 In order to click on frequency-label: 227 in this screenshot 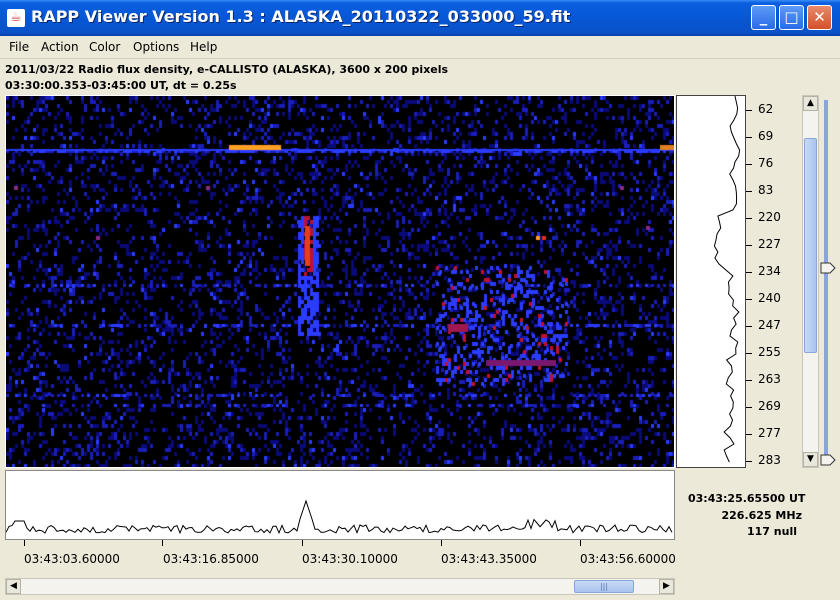, I will do `click(769, 244)`.